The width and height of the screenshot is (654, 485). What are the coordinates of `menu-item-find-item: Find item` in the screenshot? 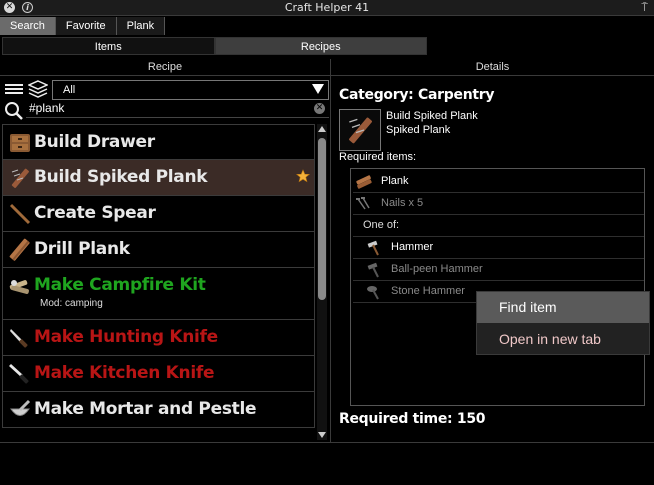 It's located at (563, 307).